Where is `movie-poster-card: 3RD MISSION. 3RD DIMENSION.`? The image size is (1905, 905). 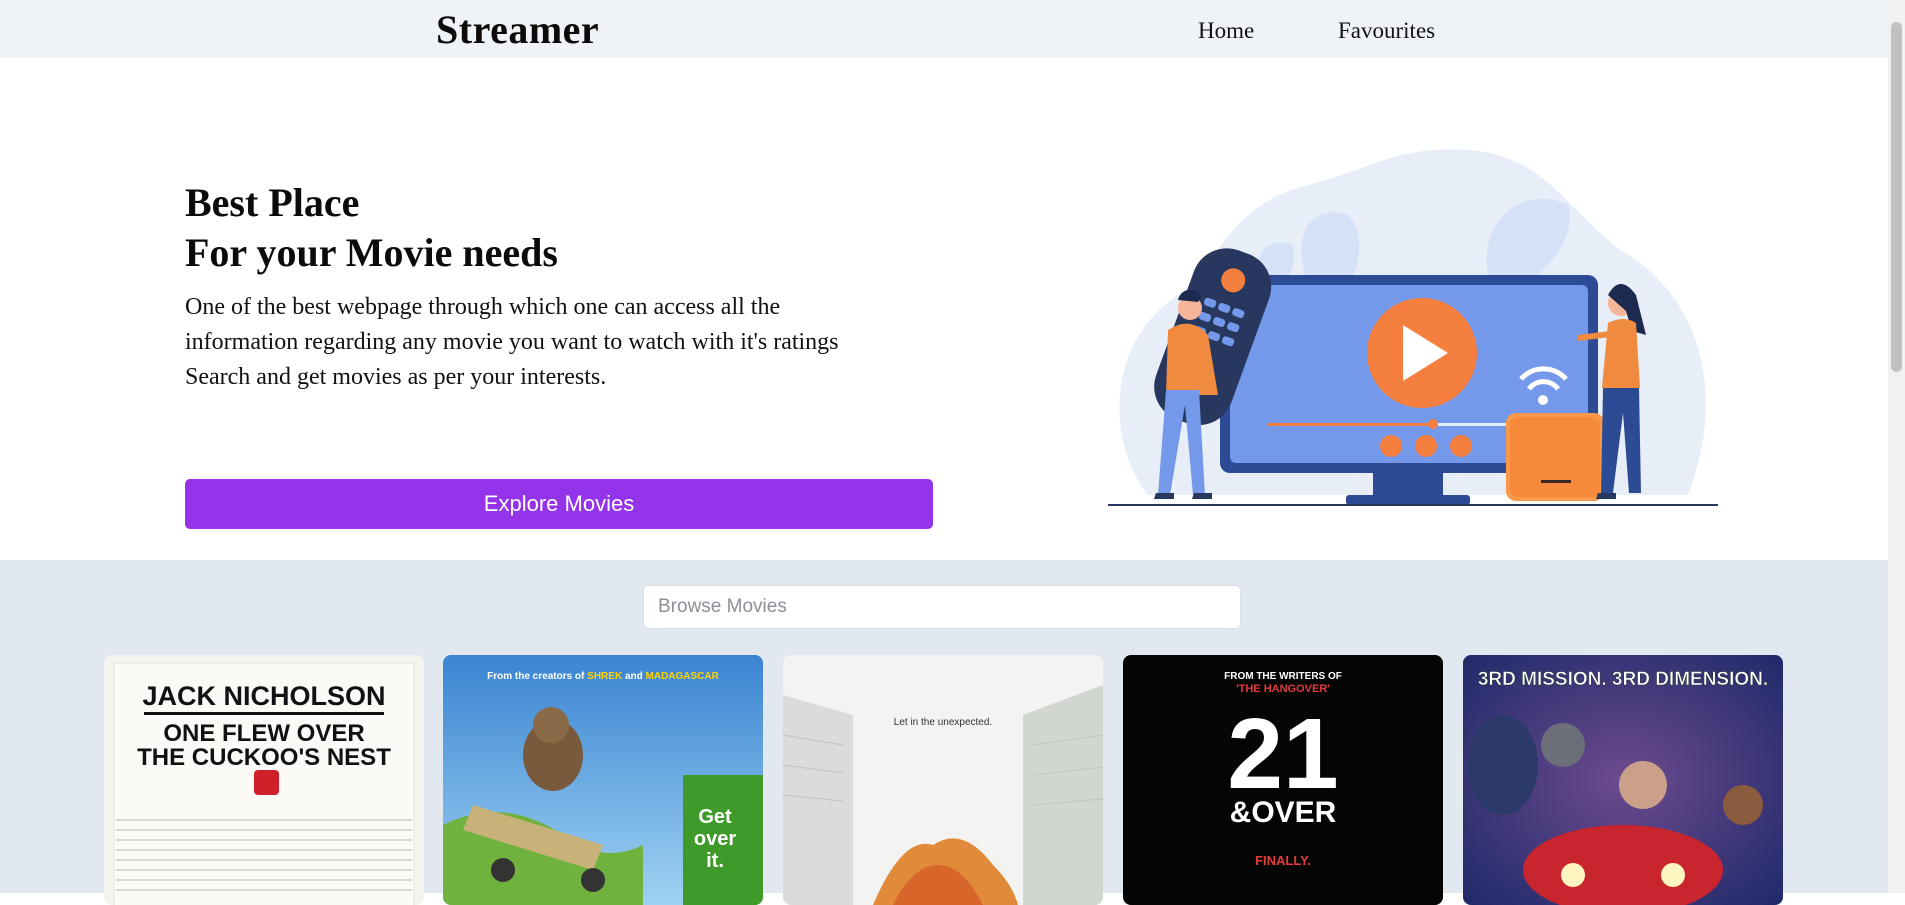 movie-poster-card: 3RD MISSION. 3RD DIMENSION. is located at coordinates (1623, 780).